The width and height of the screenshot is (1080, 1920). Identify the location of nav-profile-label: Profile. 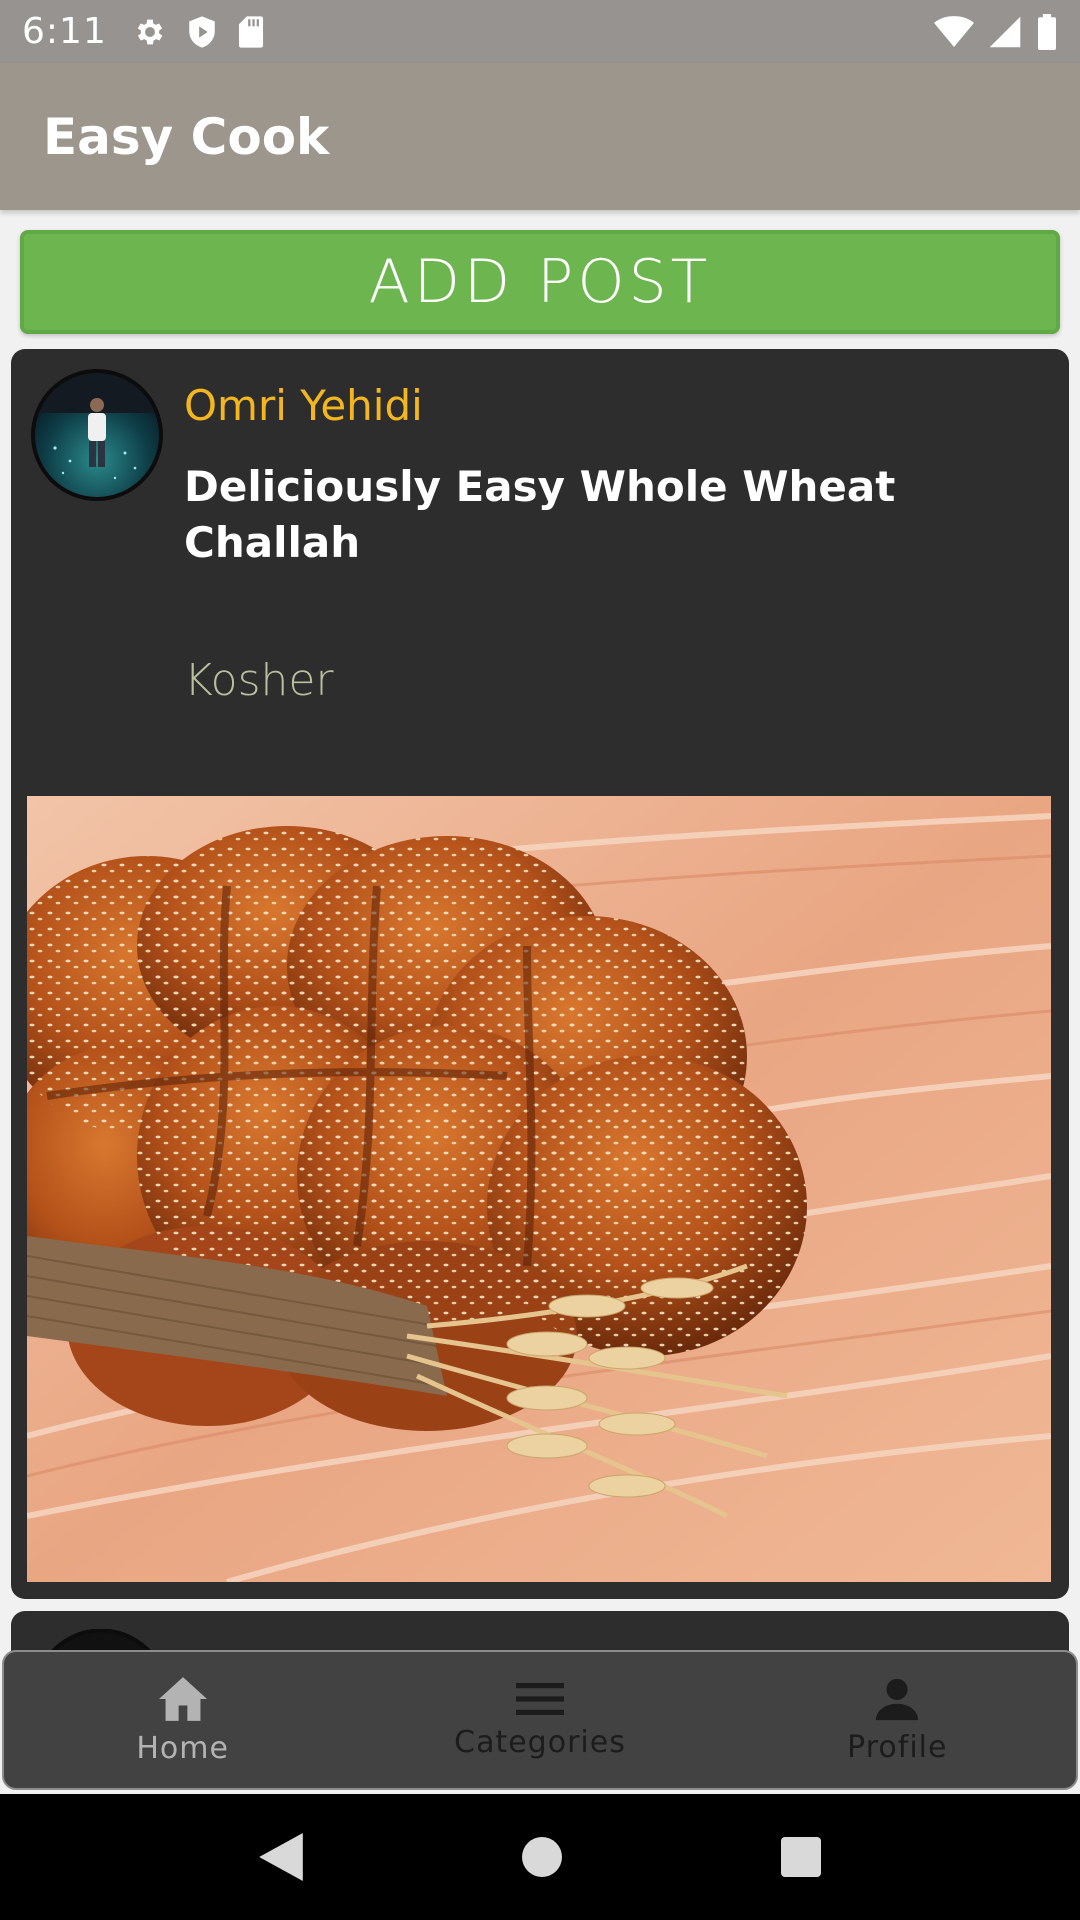
(897, 1747).